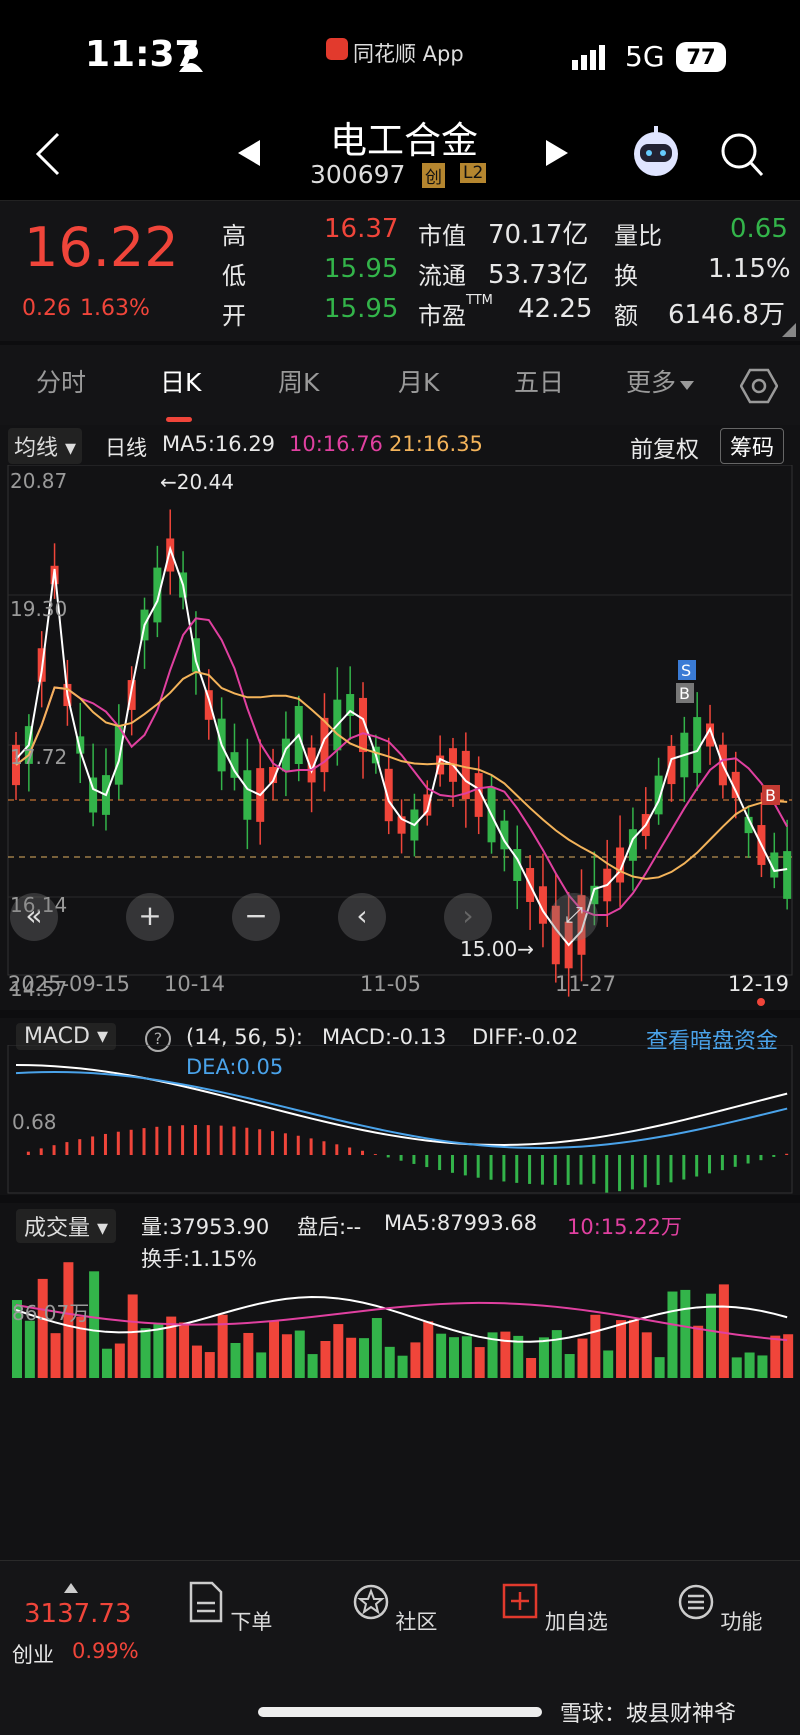  Describe the element at coordinates (759, 386) in the screenshot. I see `settings-hexagon-icon` at that location.